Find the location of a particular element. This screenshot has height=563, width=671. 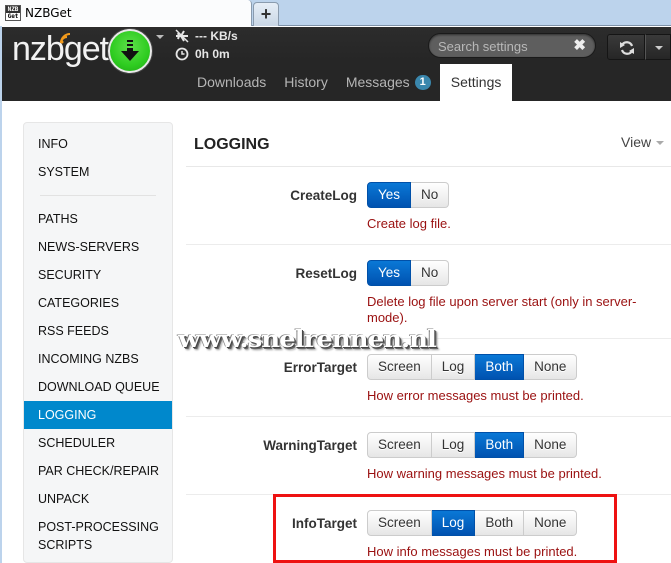

infotarget-log-button: Log is located at coordinates (453, 523).